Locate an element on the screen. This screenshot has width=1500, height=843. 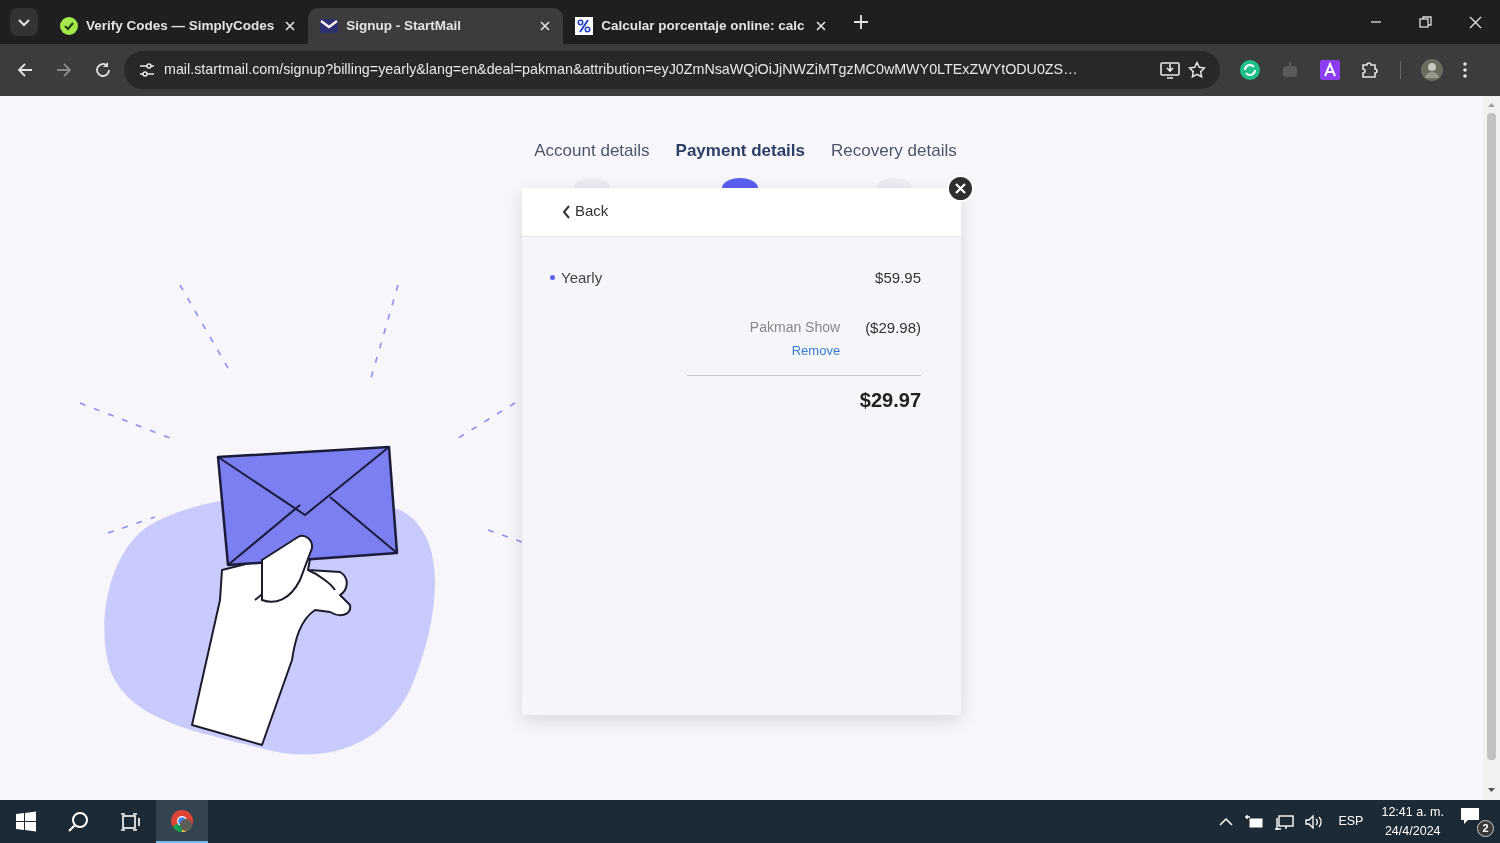
menu-icon is located at coordinates (1465, 70).